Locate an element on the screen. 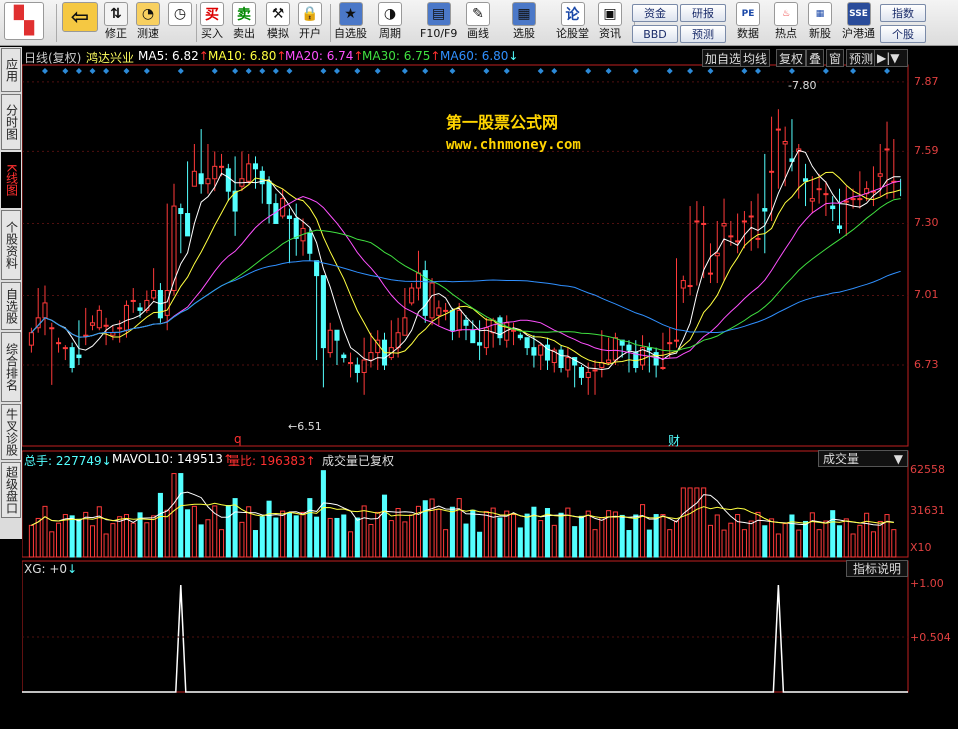  toolbar-button-12: ▤ F10/F9 is located at coordinates (438, 23).